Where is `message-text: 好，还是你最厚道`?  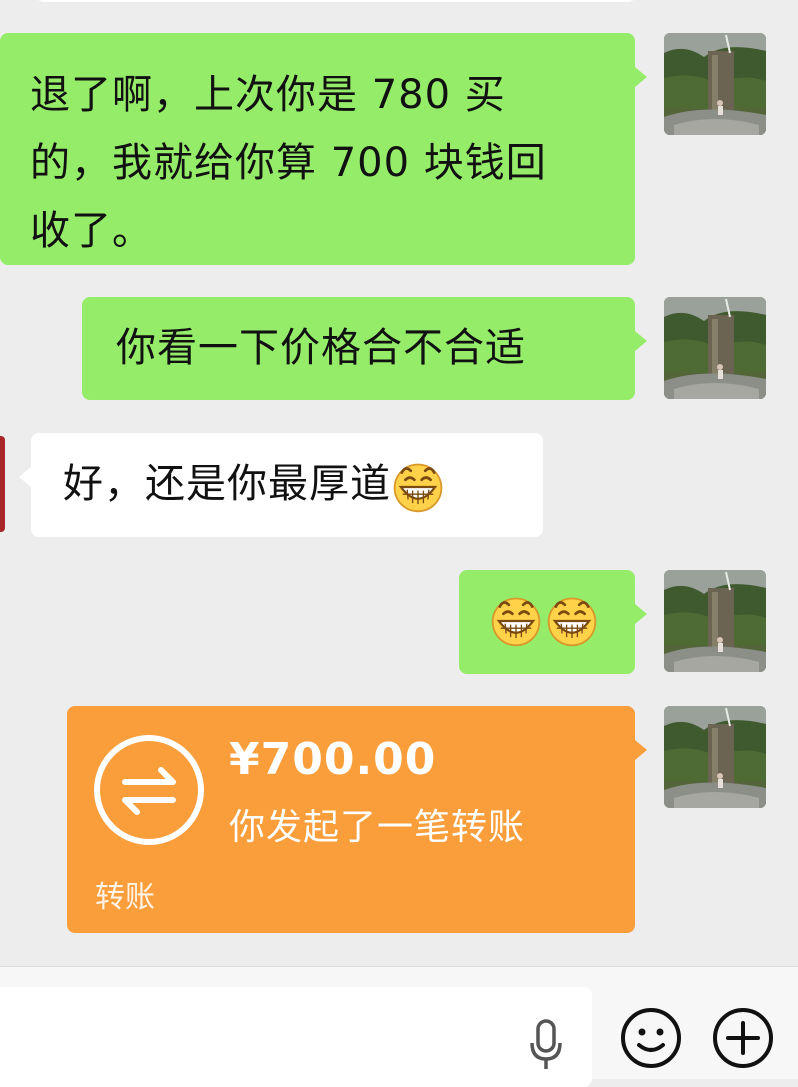 message-text: 好，还是你最厚道 is located at coordinates (227, 484).